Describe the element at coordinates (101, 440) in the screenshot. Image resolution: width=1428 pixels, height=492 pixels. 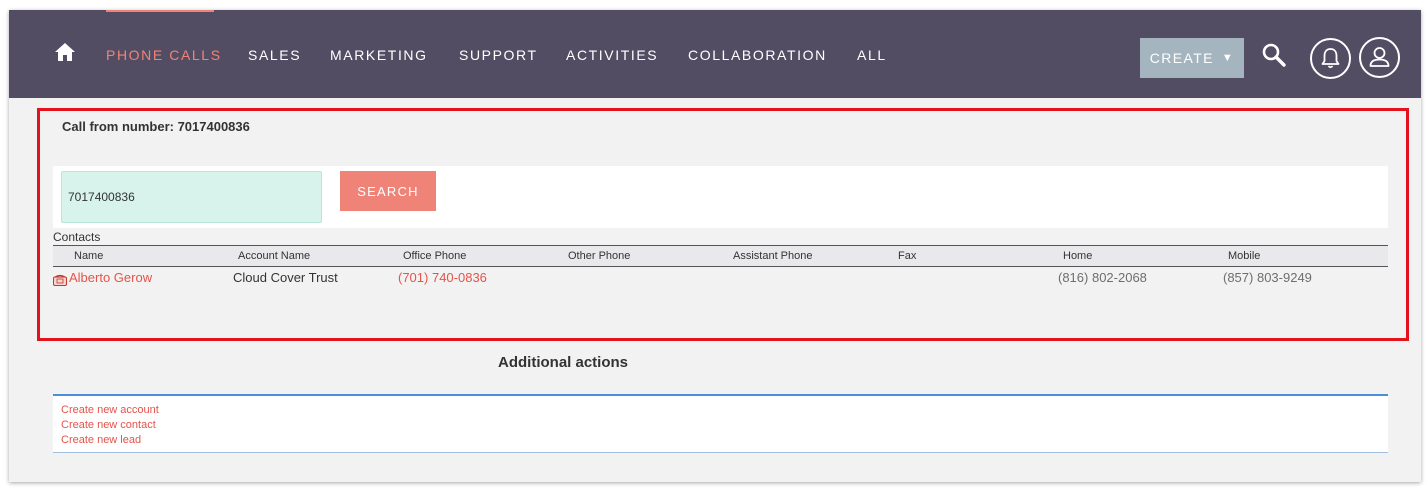
I see `create-new-lead-link: Create new lead` at that location.